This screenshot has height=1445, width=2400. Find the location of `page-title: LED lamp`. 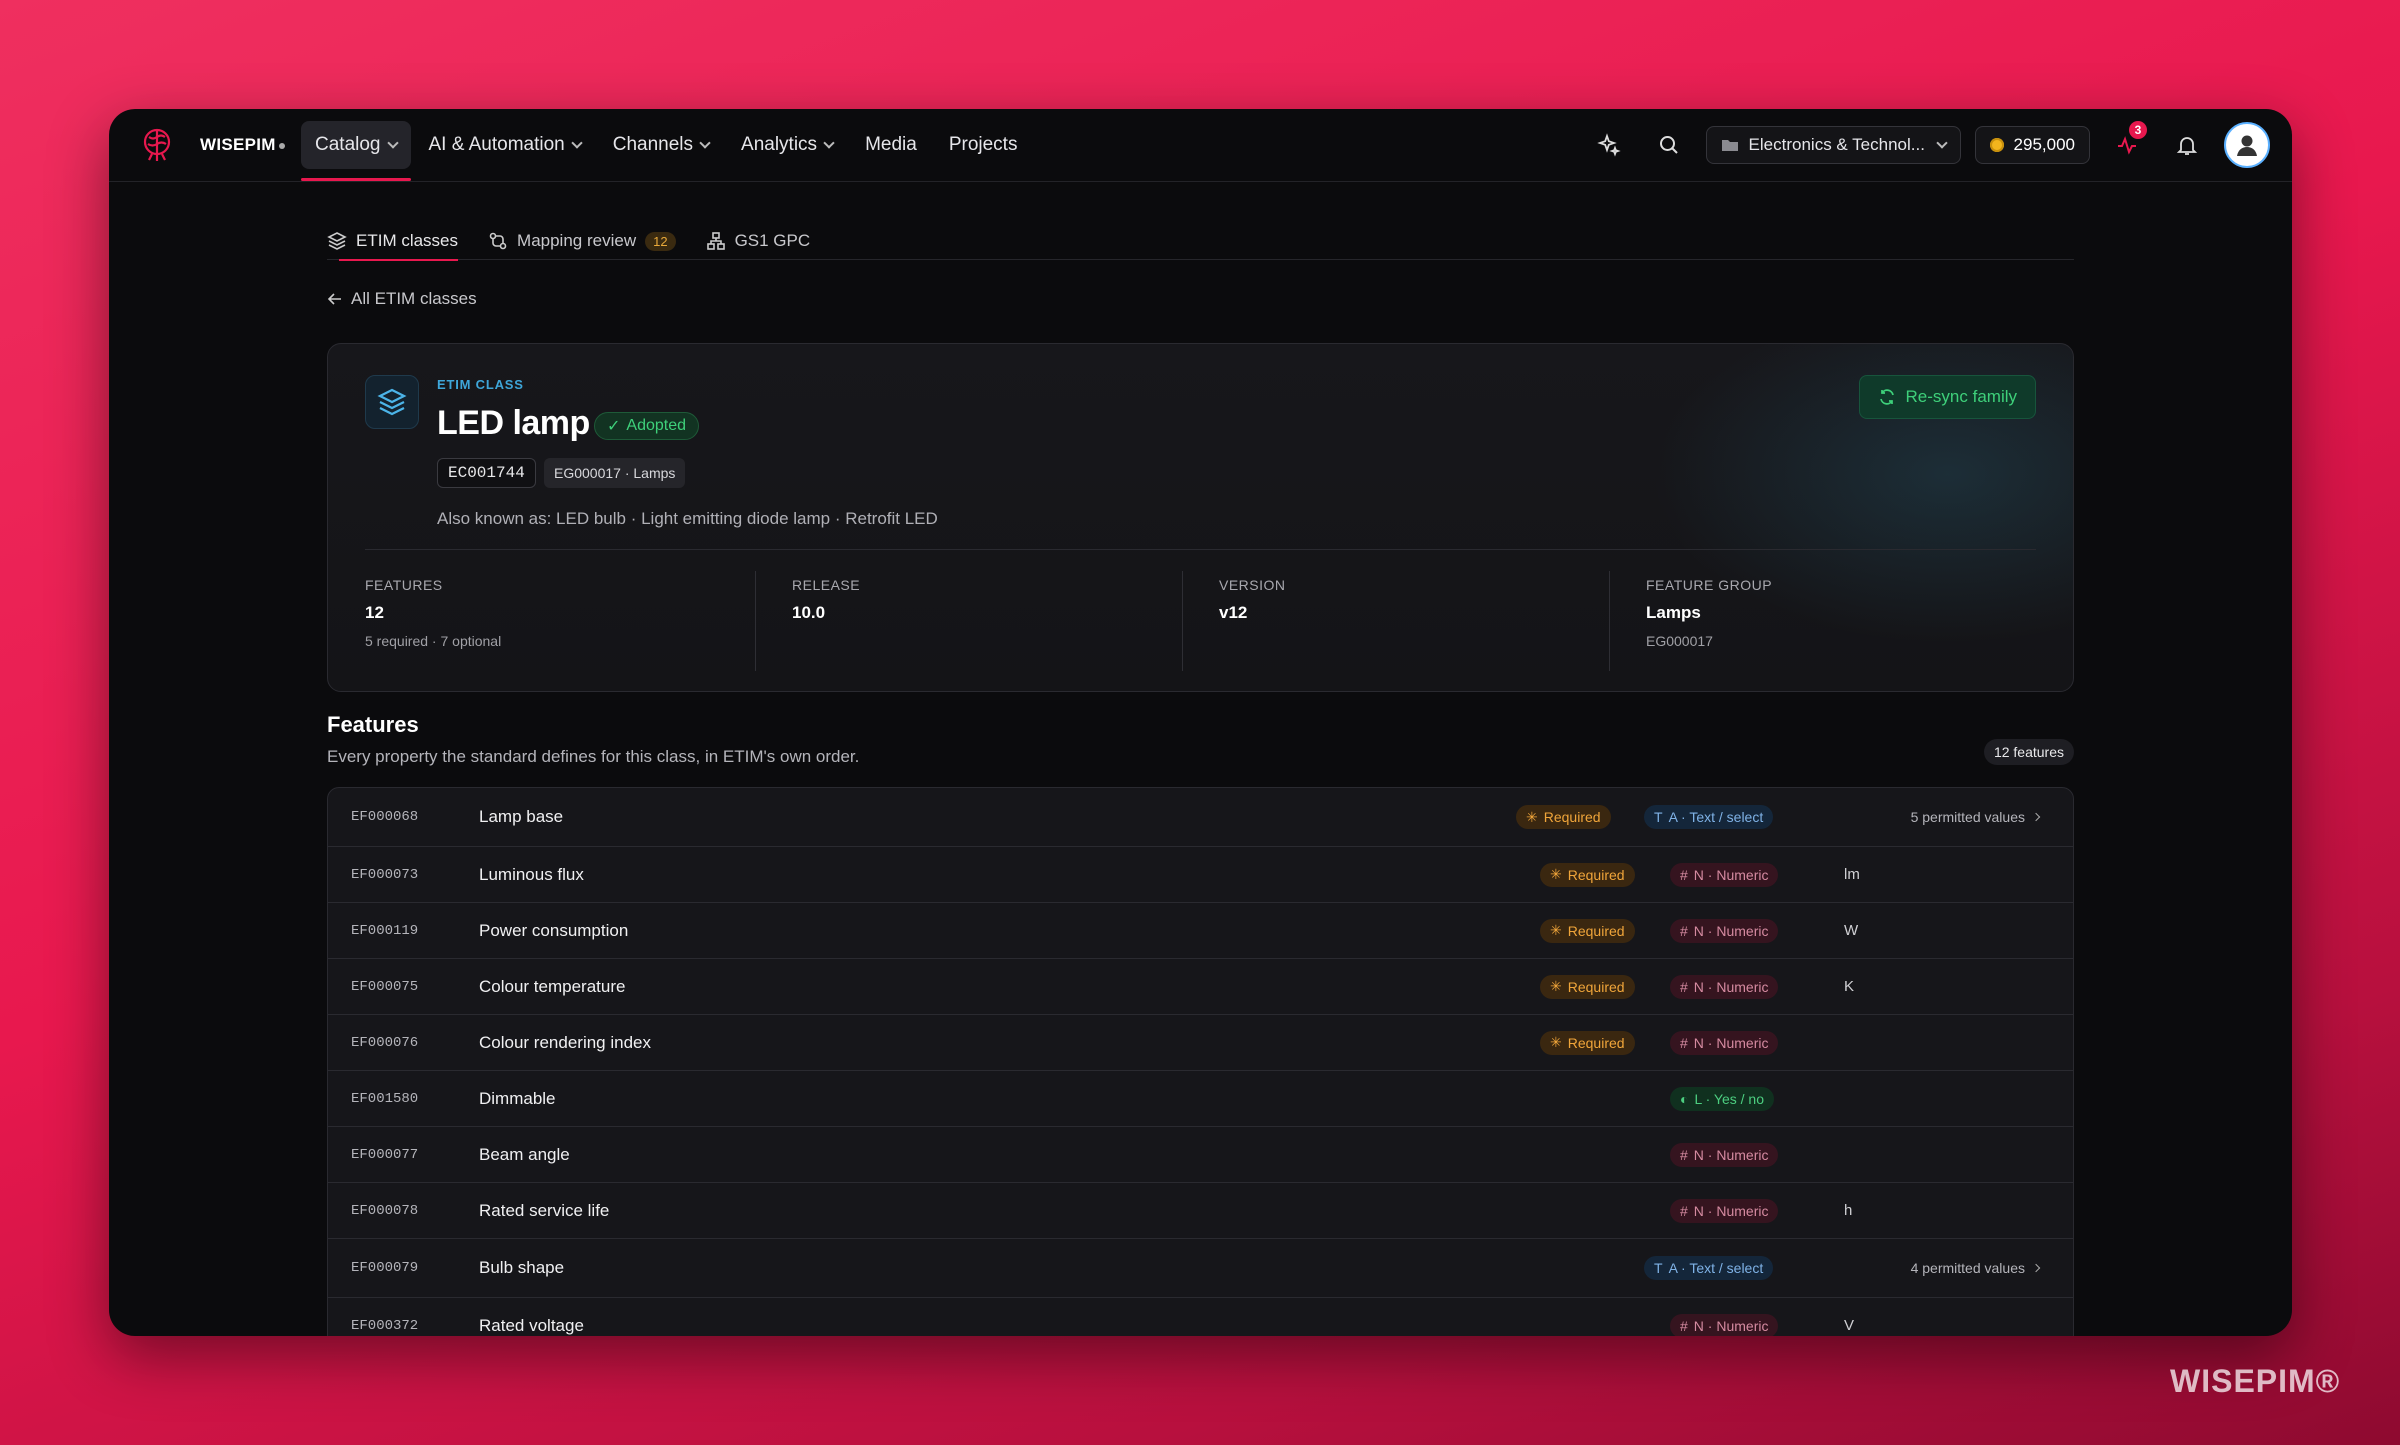

page-title: LED lamp is located at coordinates (513, 423).